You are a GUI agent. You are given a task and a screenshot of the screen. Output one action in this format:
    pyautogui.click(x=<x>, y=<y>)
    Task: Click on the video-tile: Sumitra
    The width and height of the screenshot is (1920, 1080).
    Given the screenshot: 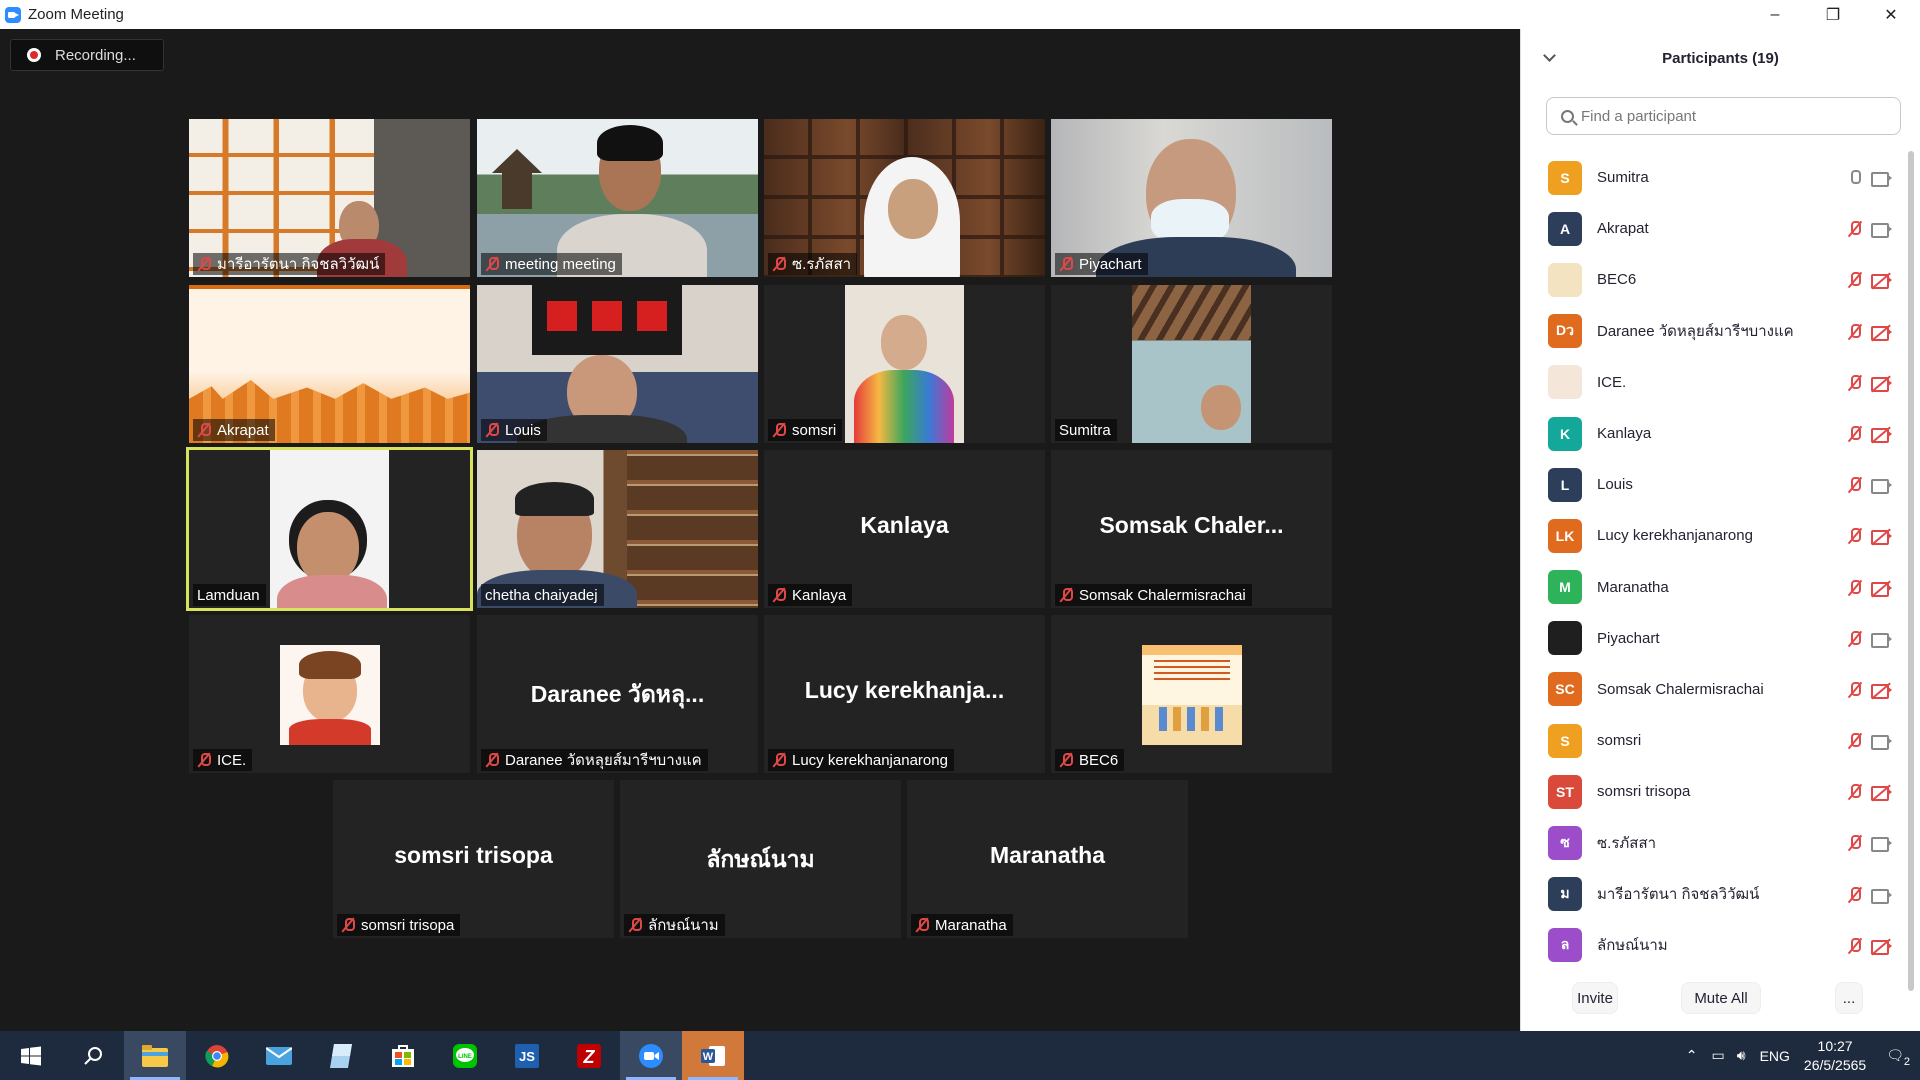 What is the action you would take?
    pyautogui.click(x=1191, y=364)
    